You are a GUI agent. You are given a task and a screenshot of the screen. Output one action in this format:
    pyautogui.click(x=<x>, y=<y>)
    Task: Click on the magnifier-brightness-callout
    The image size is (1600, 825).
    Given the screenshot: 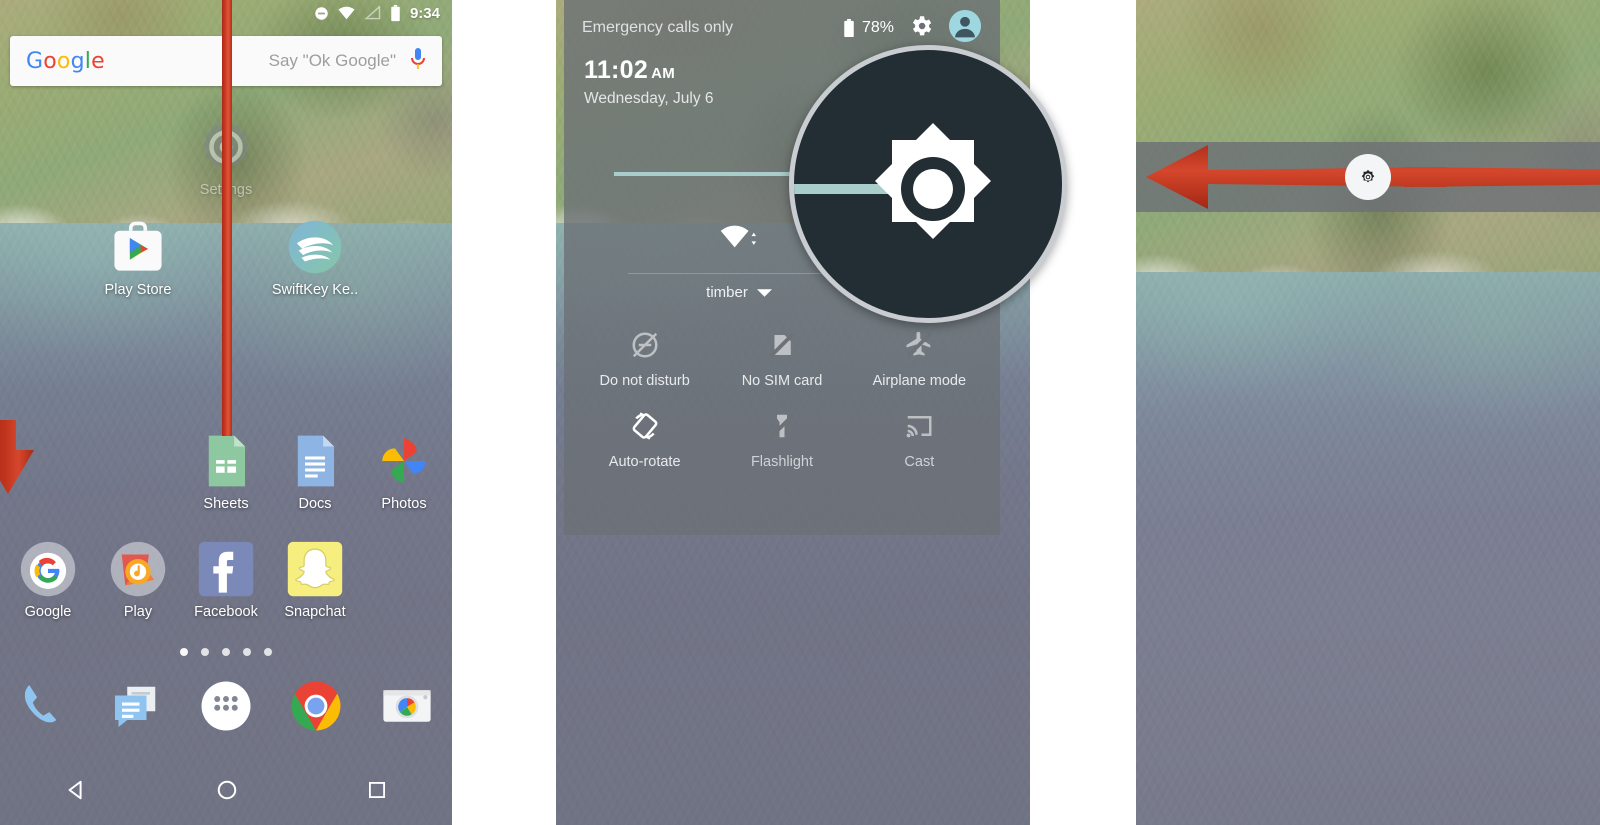 What is the action you would take?
    pyautogui.click(x=928, y=184)
    